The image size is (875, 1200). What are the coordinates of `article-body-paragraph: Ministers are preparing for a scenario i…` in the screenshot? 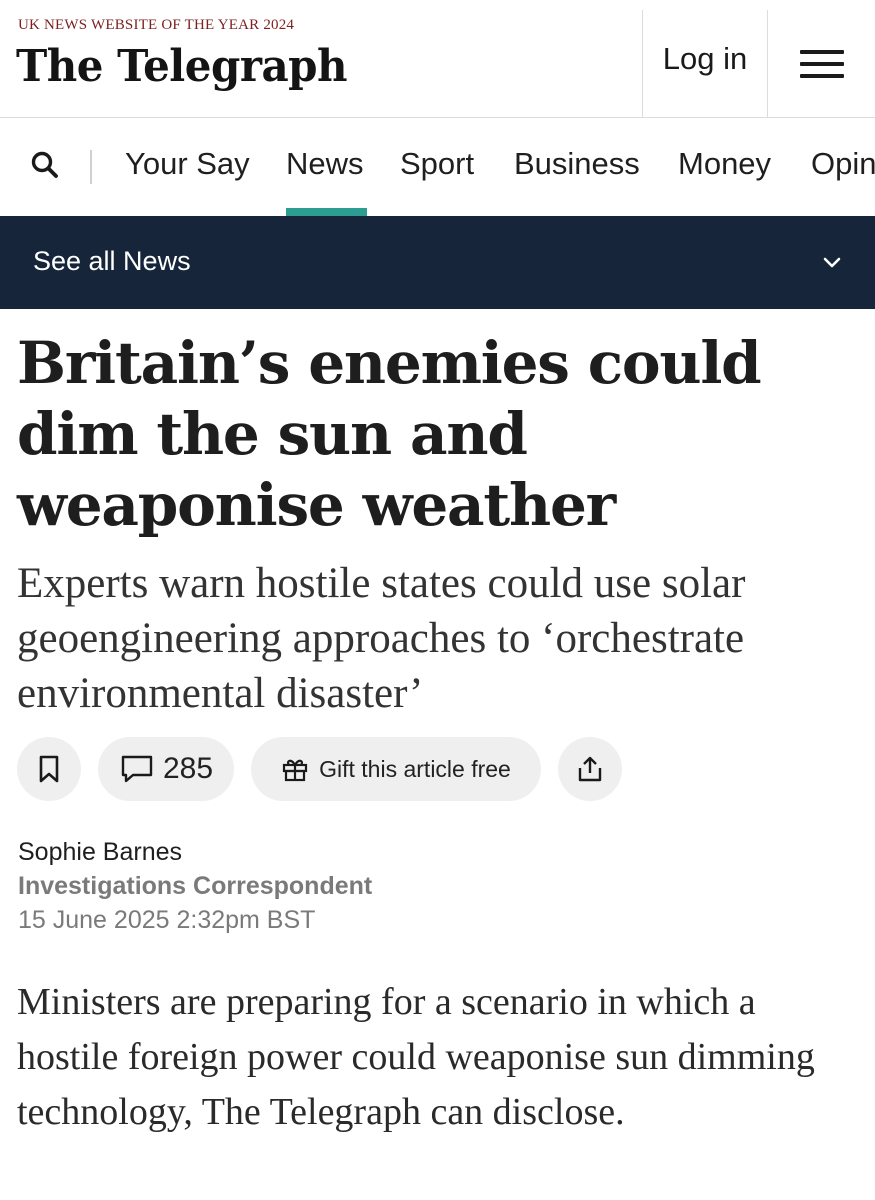 It's located at (416, 1057).